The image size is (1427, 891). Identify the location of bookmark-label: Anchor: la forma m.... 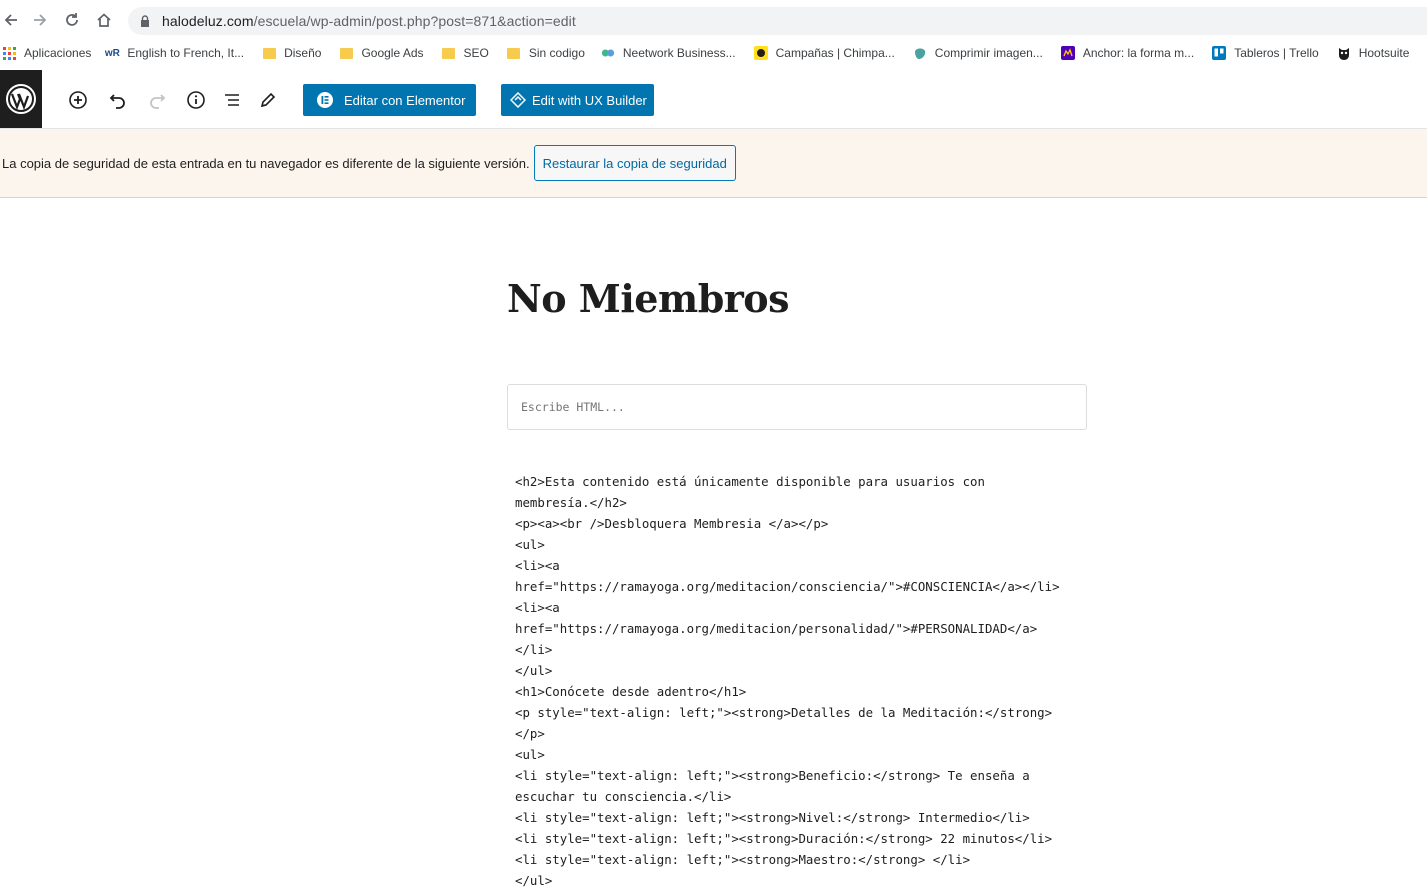
(1138, 53).